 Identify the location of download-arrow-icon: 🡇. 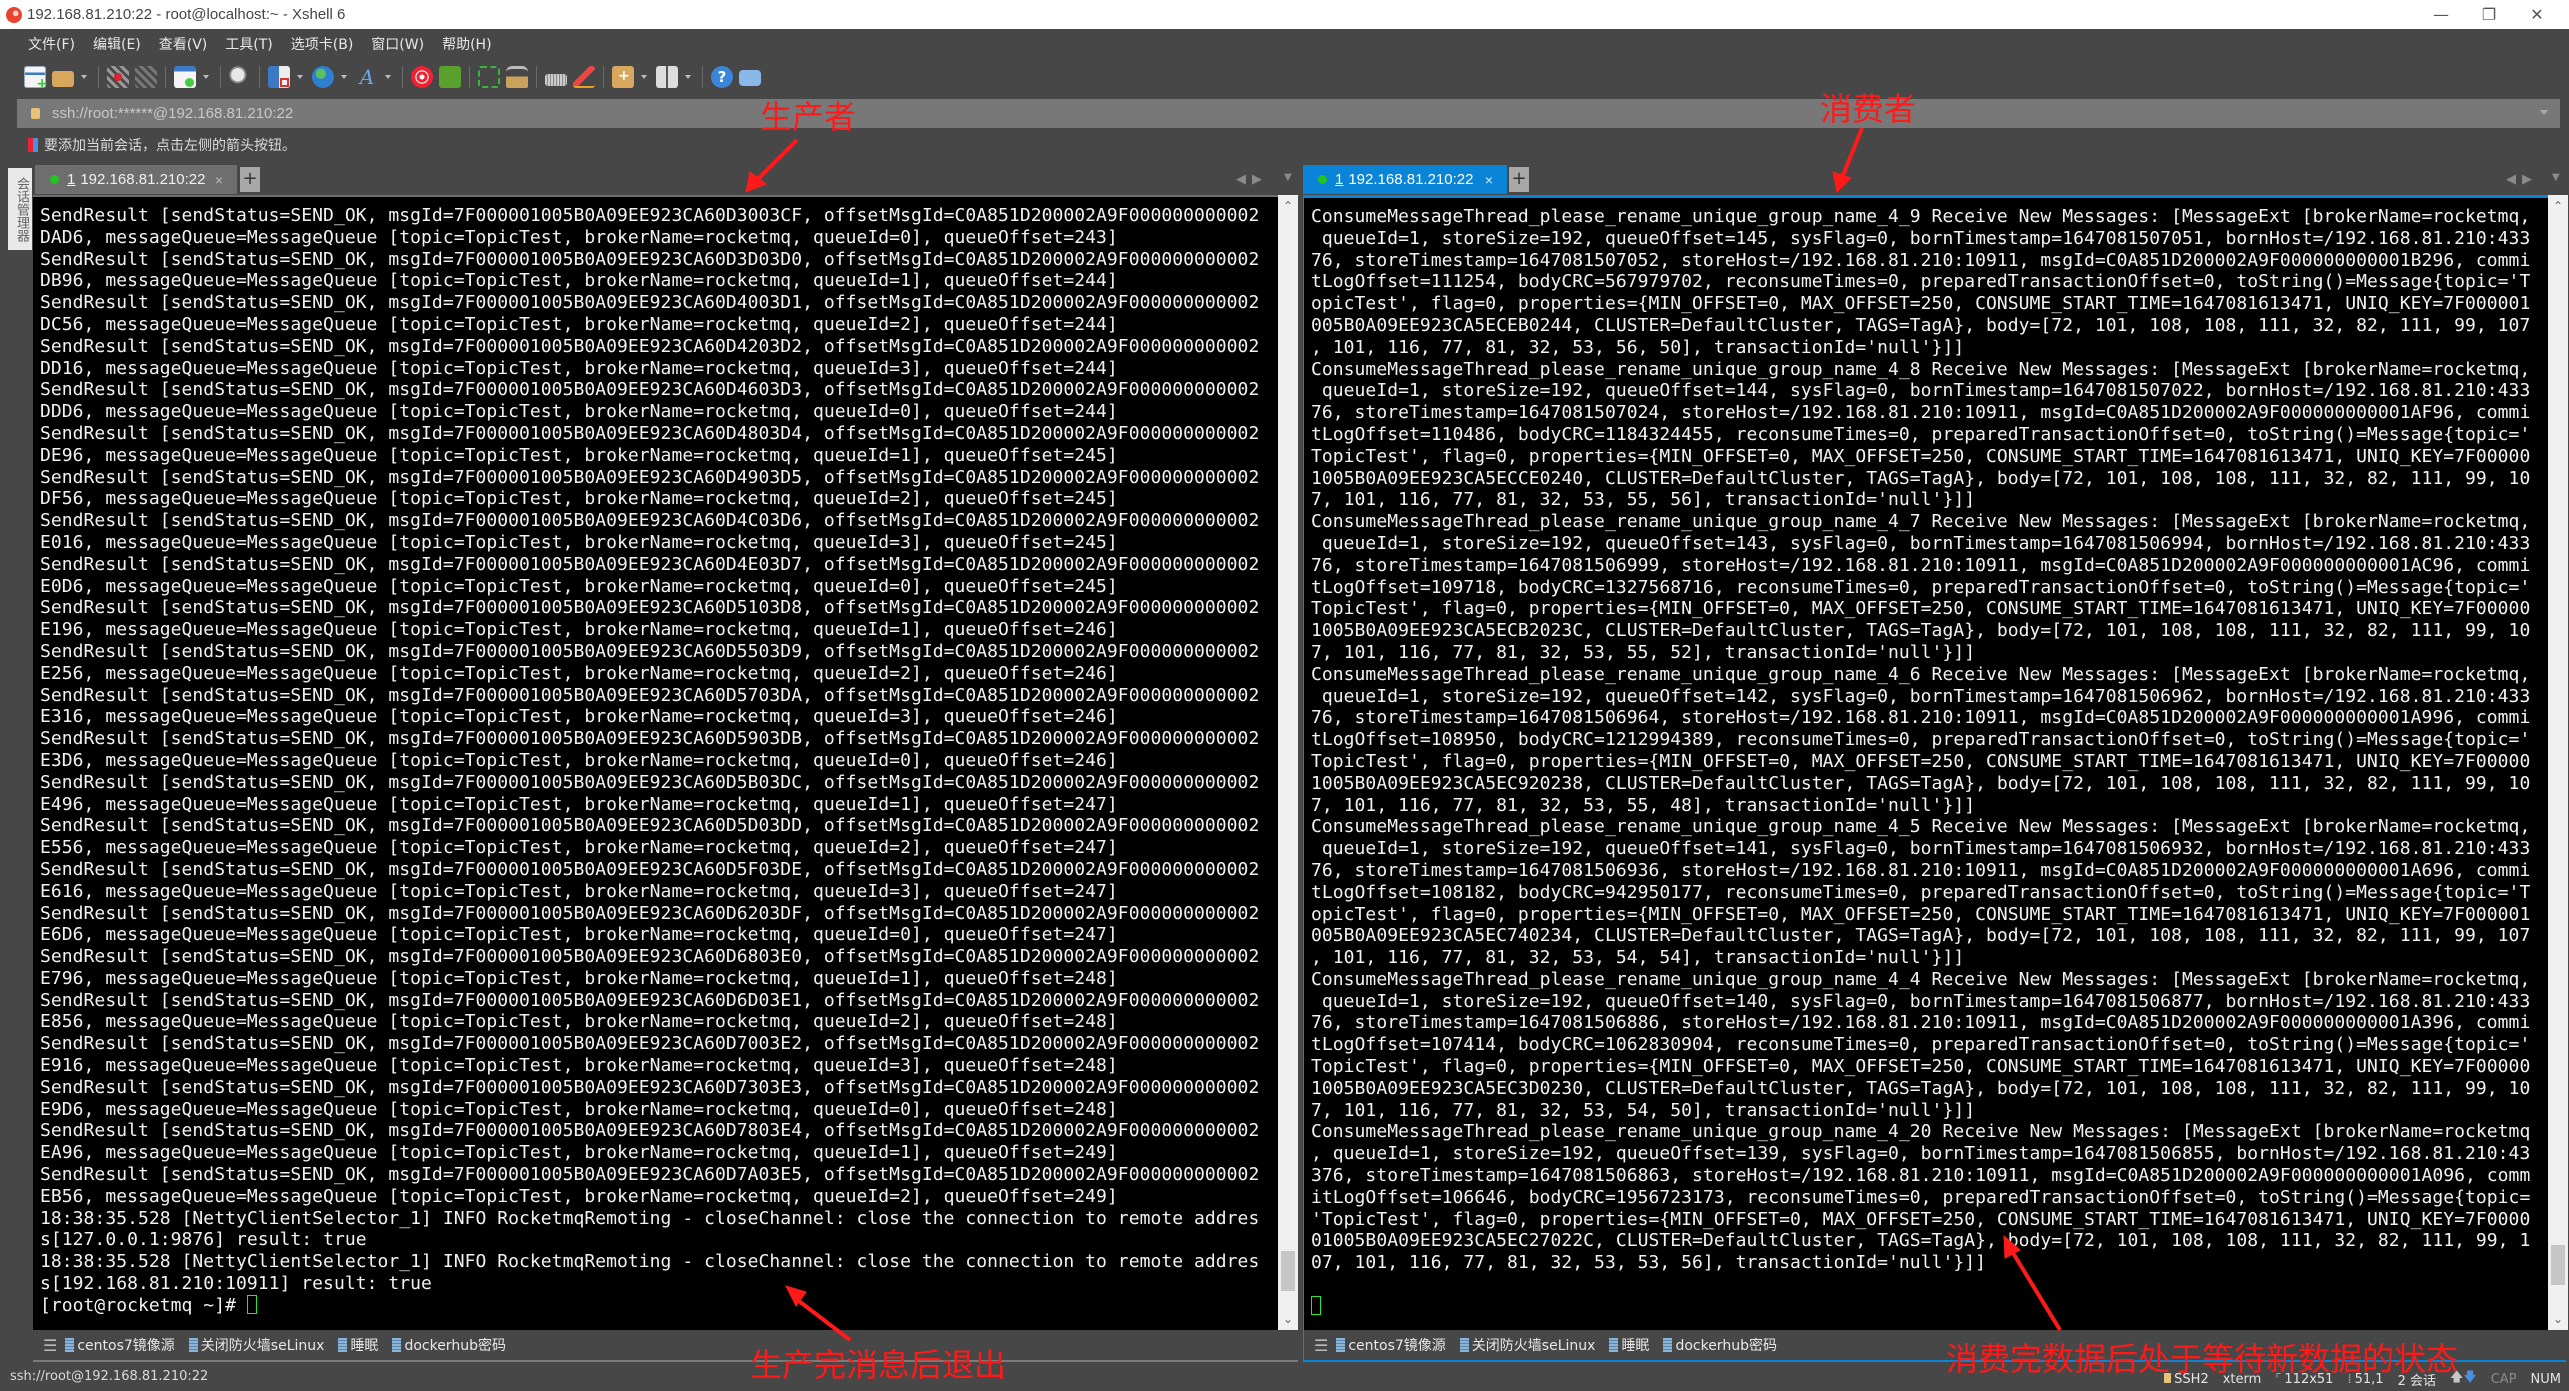
(2470, 1377).